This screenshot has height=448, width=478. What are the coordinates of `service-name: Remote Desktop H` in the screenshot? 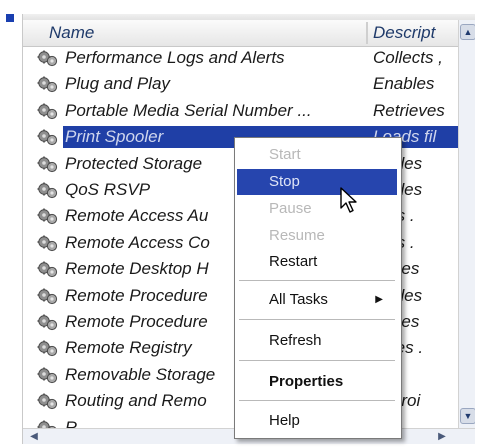 It's located at (137, 268).